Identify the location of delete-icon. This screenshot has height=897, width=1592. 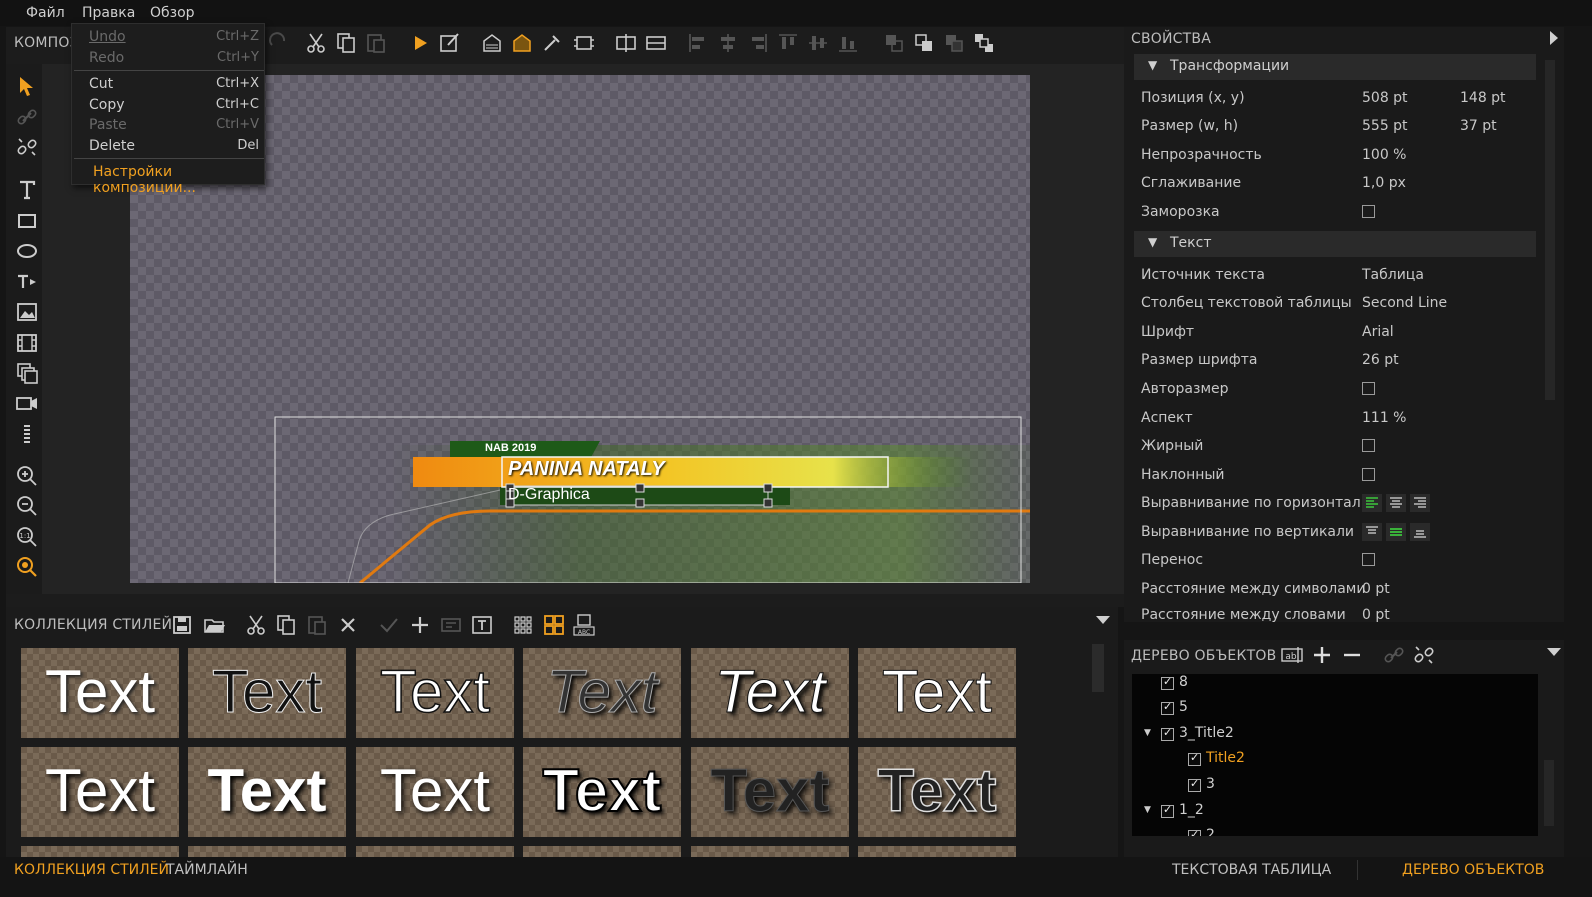
(348, 625).